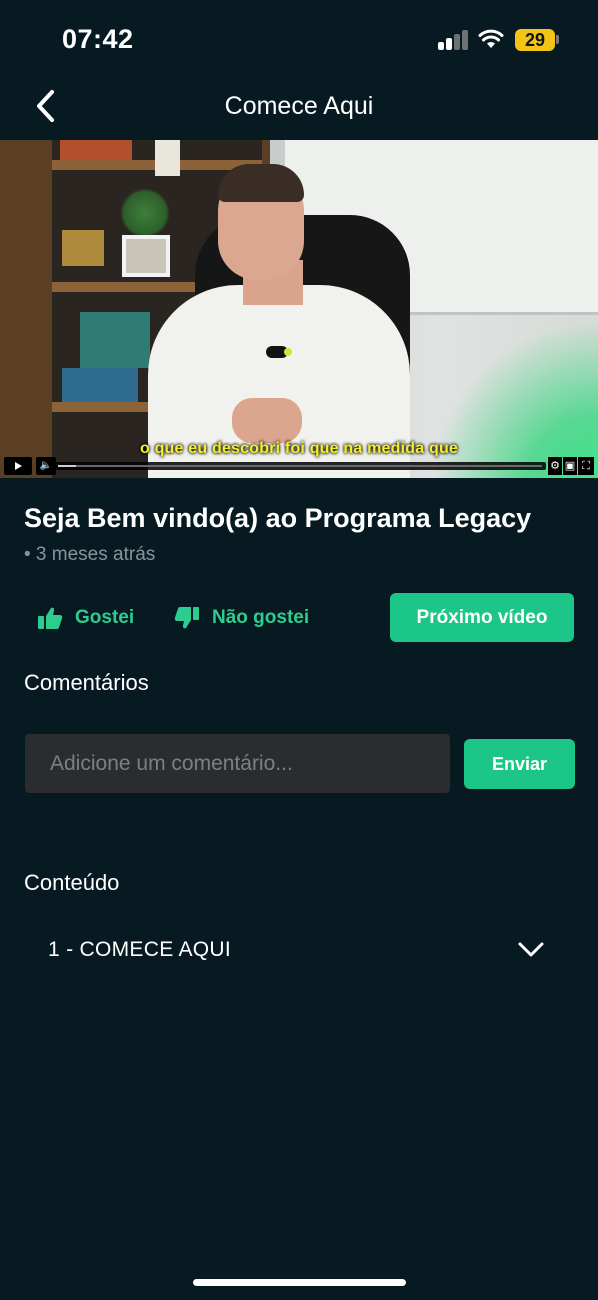 The height and width of the screenshot is (1300, 598). I want to click on content-heading: Conteúdo, so click(72, 882).